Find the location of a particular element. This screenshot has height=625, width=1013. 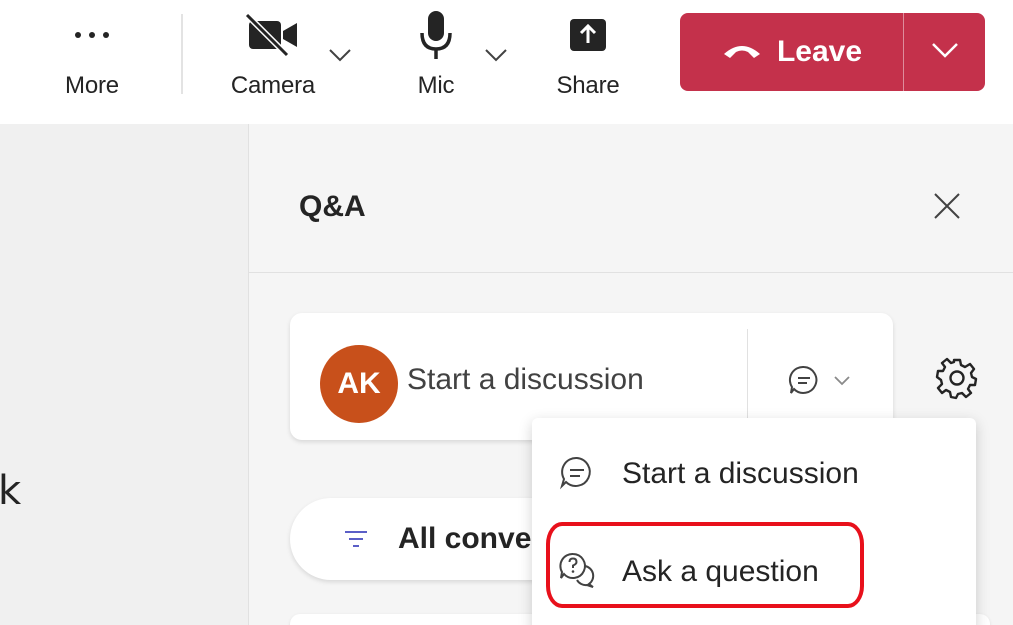

menu-item-start-discussion: Start a discussion is located at coordinates (754, 474).